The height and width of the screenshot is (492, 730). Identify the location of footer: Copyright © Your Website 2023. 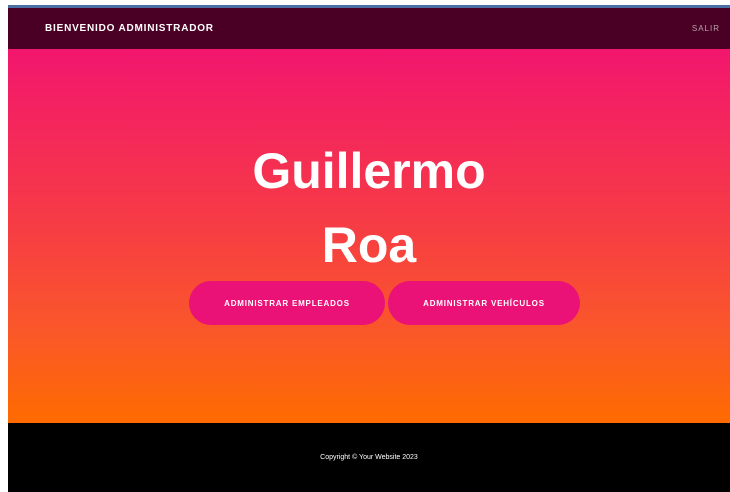
(369, 457).